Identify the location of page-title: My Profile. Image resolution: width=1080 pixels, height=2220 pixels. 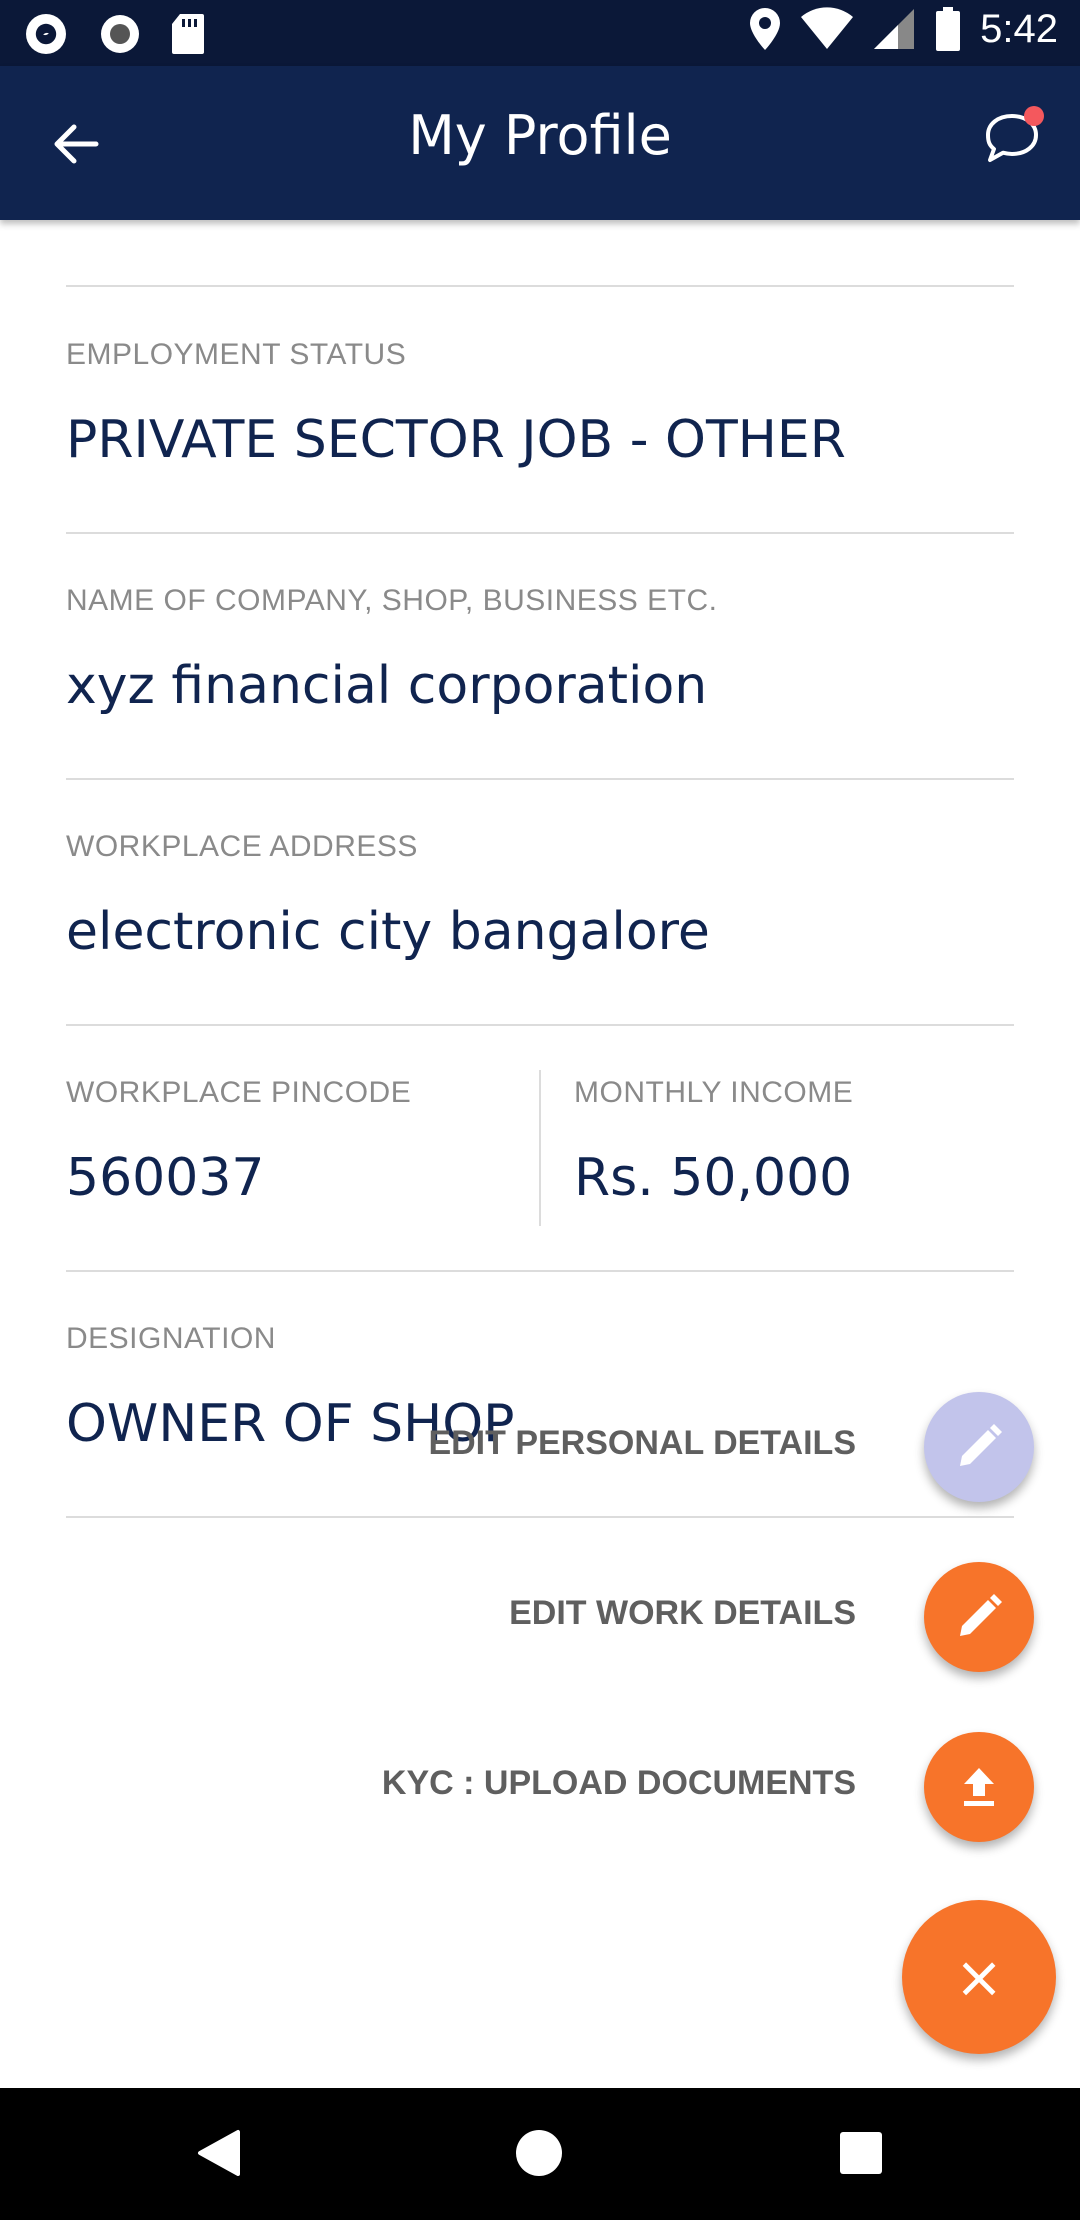
(540, 135).